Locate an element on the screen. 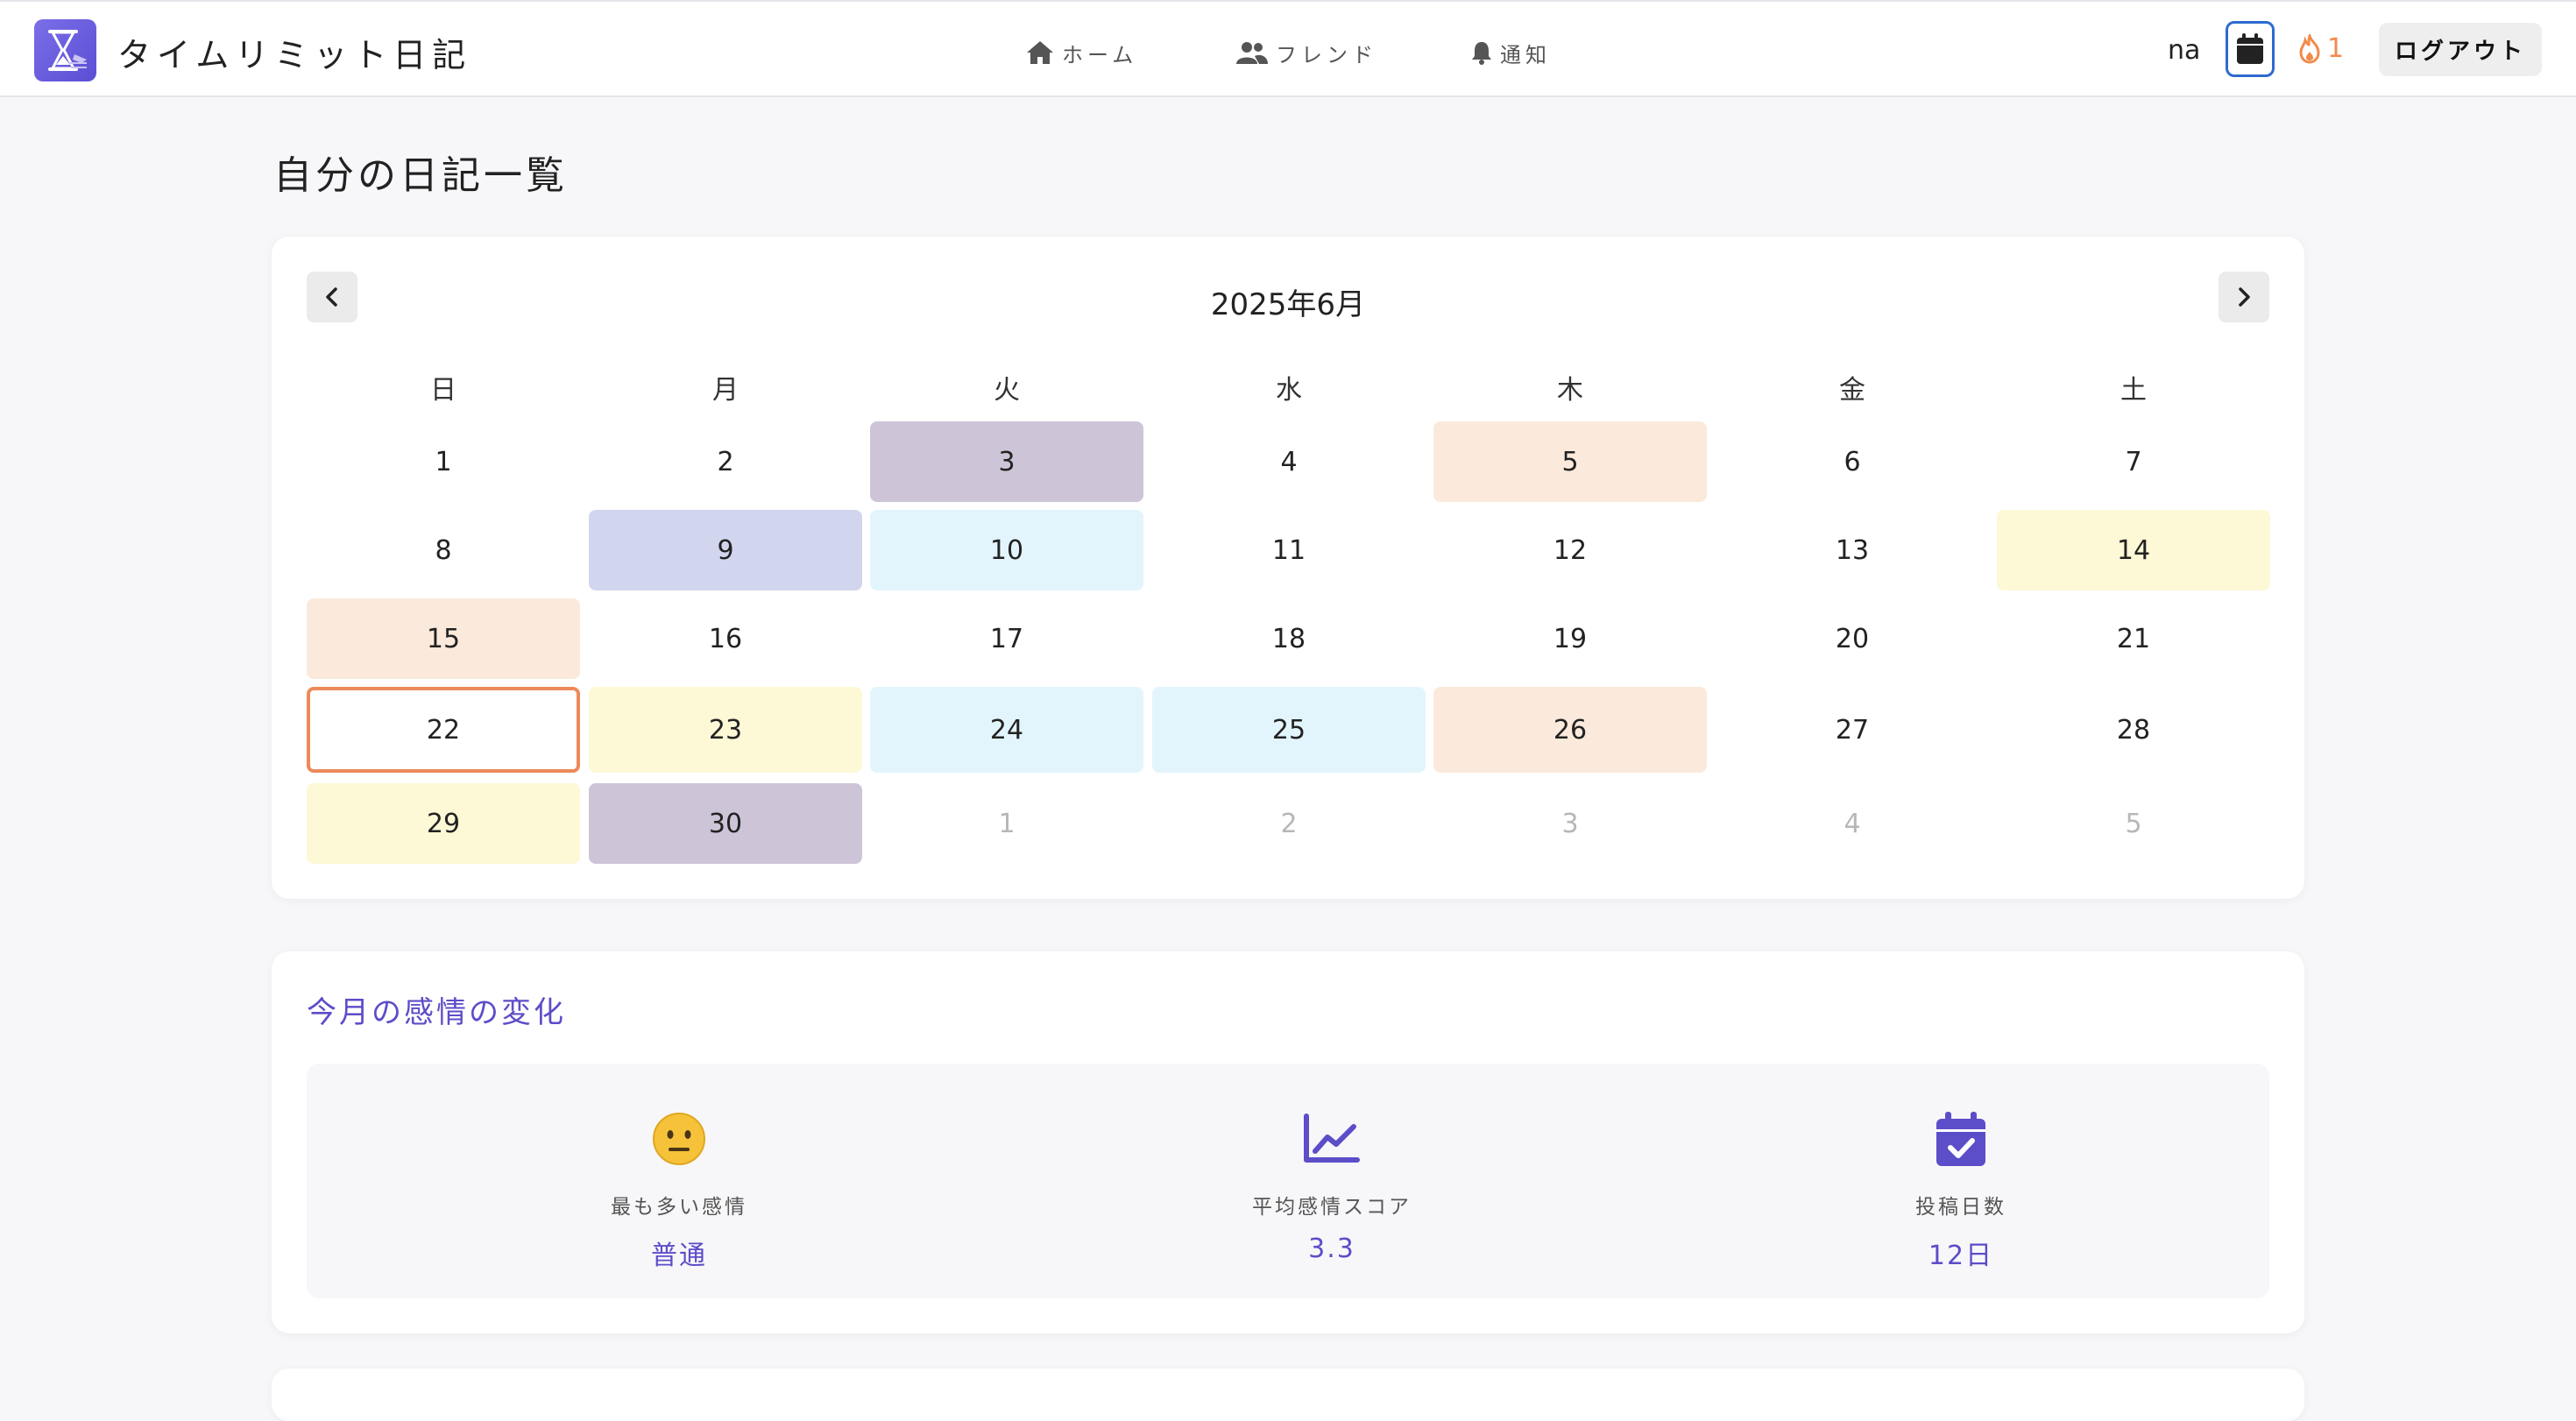 This screenshot has height=1421, width=2576. stat-average-score: 平均感情スコア 3.3 is located at coordinates (1332, 1185).